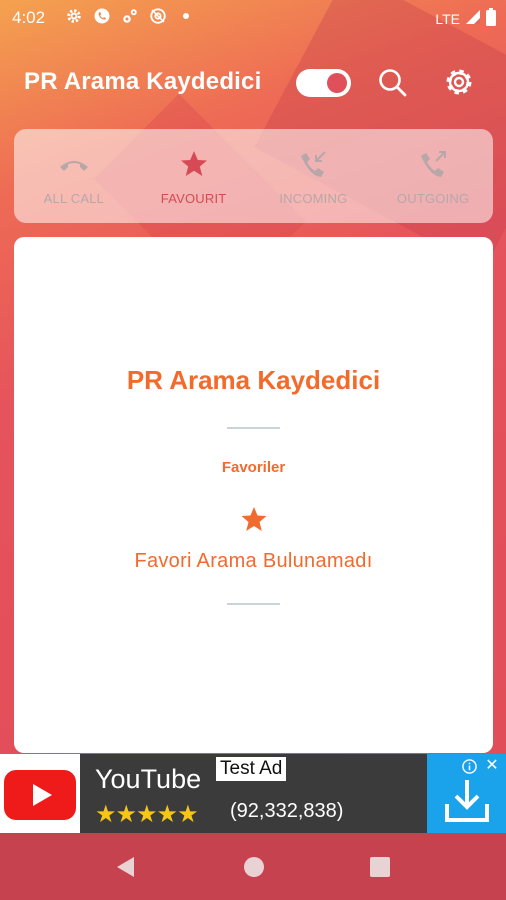 This screenshot has width=506, height=900. Describe the element at coordinates (253, 380) in the screenshot. I see `card-title: PR Arama Kaydedici` at that location.